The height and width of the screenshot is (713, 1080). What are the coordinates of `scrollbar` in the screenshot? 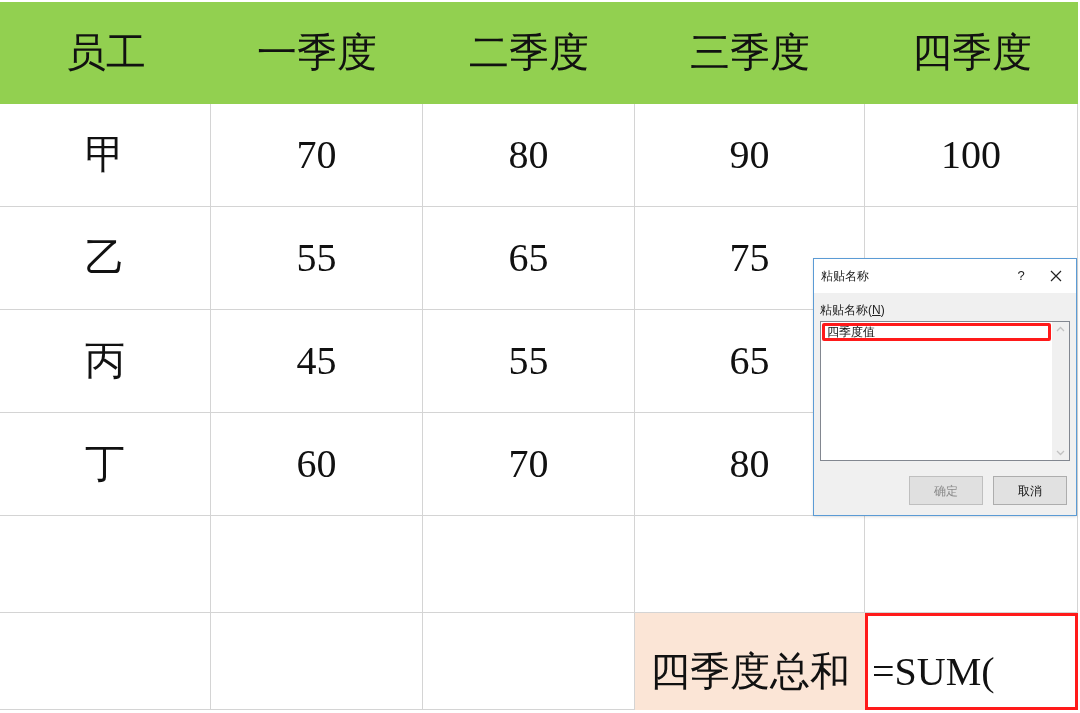 It's located at (1060, 391).